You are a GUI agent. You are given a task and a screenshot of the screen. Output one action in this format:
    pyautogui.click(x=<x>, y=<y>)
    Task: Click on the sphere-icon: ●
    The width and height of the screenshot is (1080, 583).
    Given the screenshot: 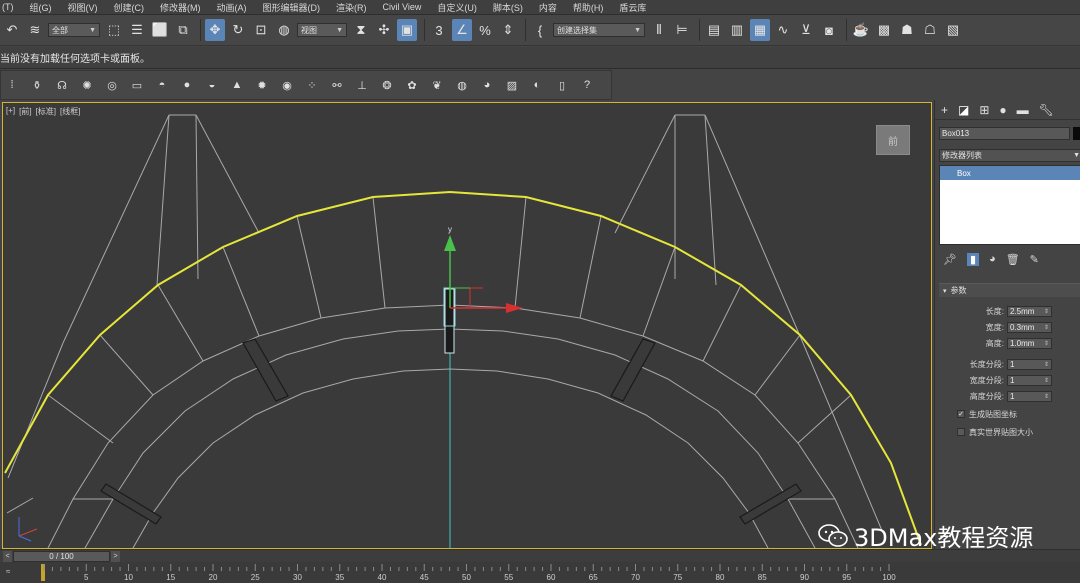 What is the action you would take?
    pyautogui.click(x=187, y=85)
    